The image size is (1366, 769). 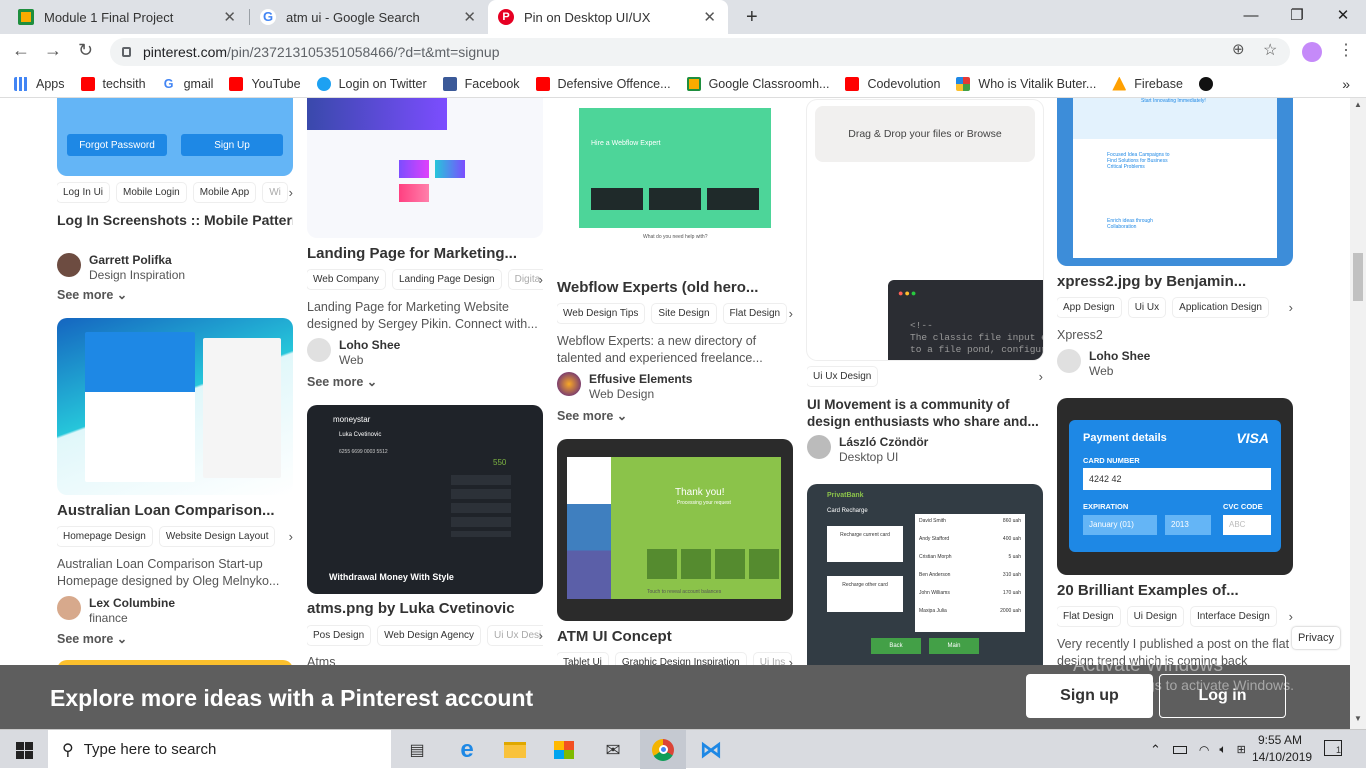 I want to click on tab-module1: Module 1 Final Project ✕, so click(x=128, y=17).